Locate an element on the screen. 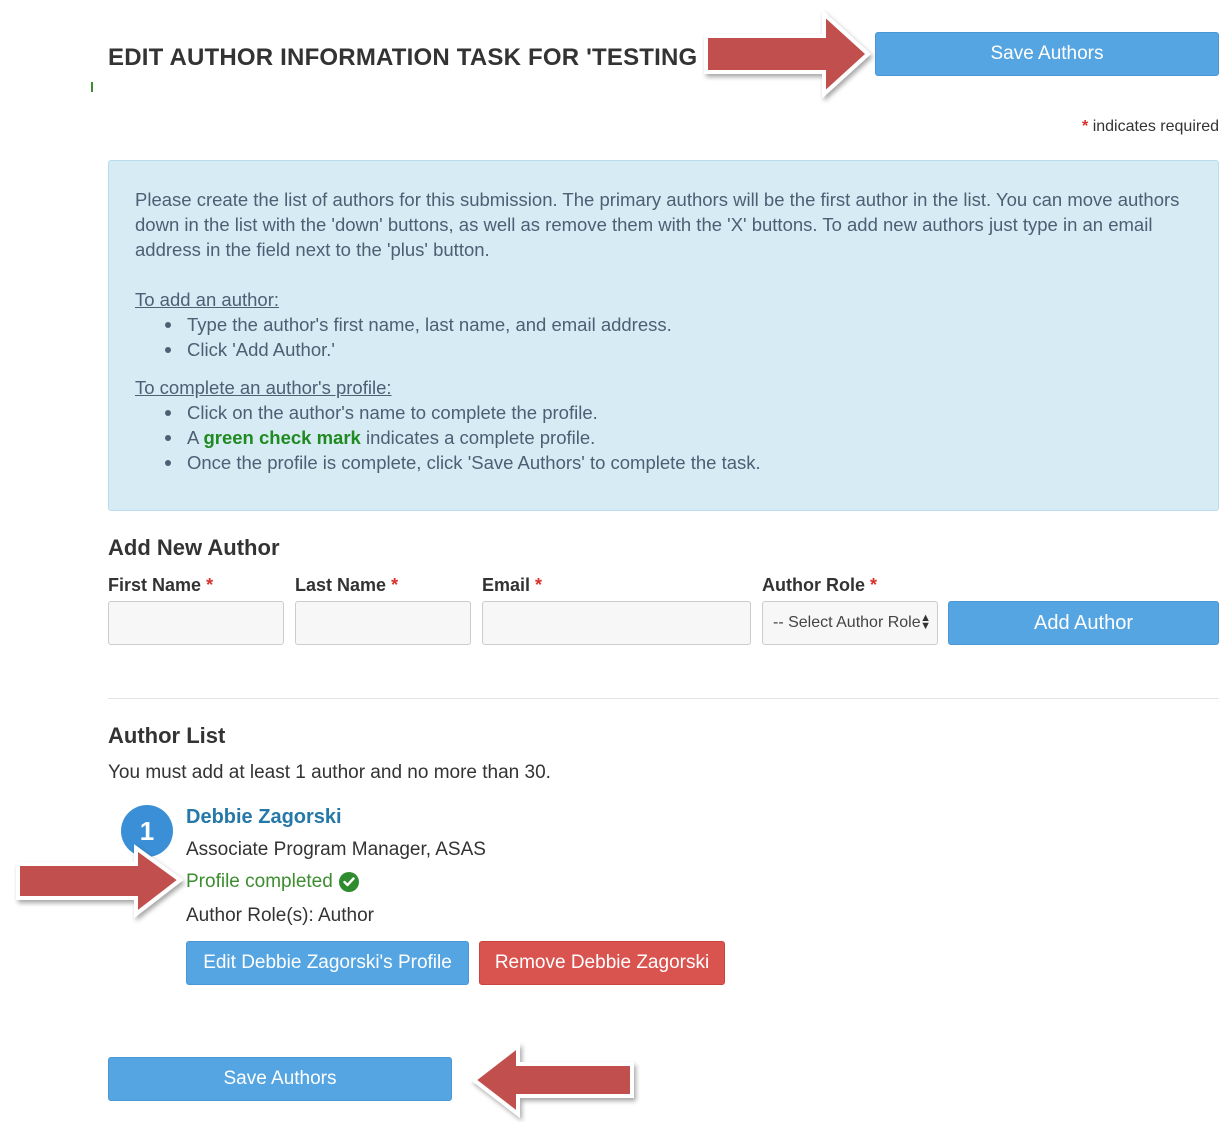 The height and width of the screenshot is (1122, 1225). first-name-label: First Name * is located at coordinates (160, 585).